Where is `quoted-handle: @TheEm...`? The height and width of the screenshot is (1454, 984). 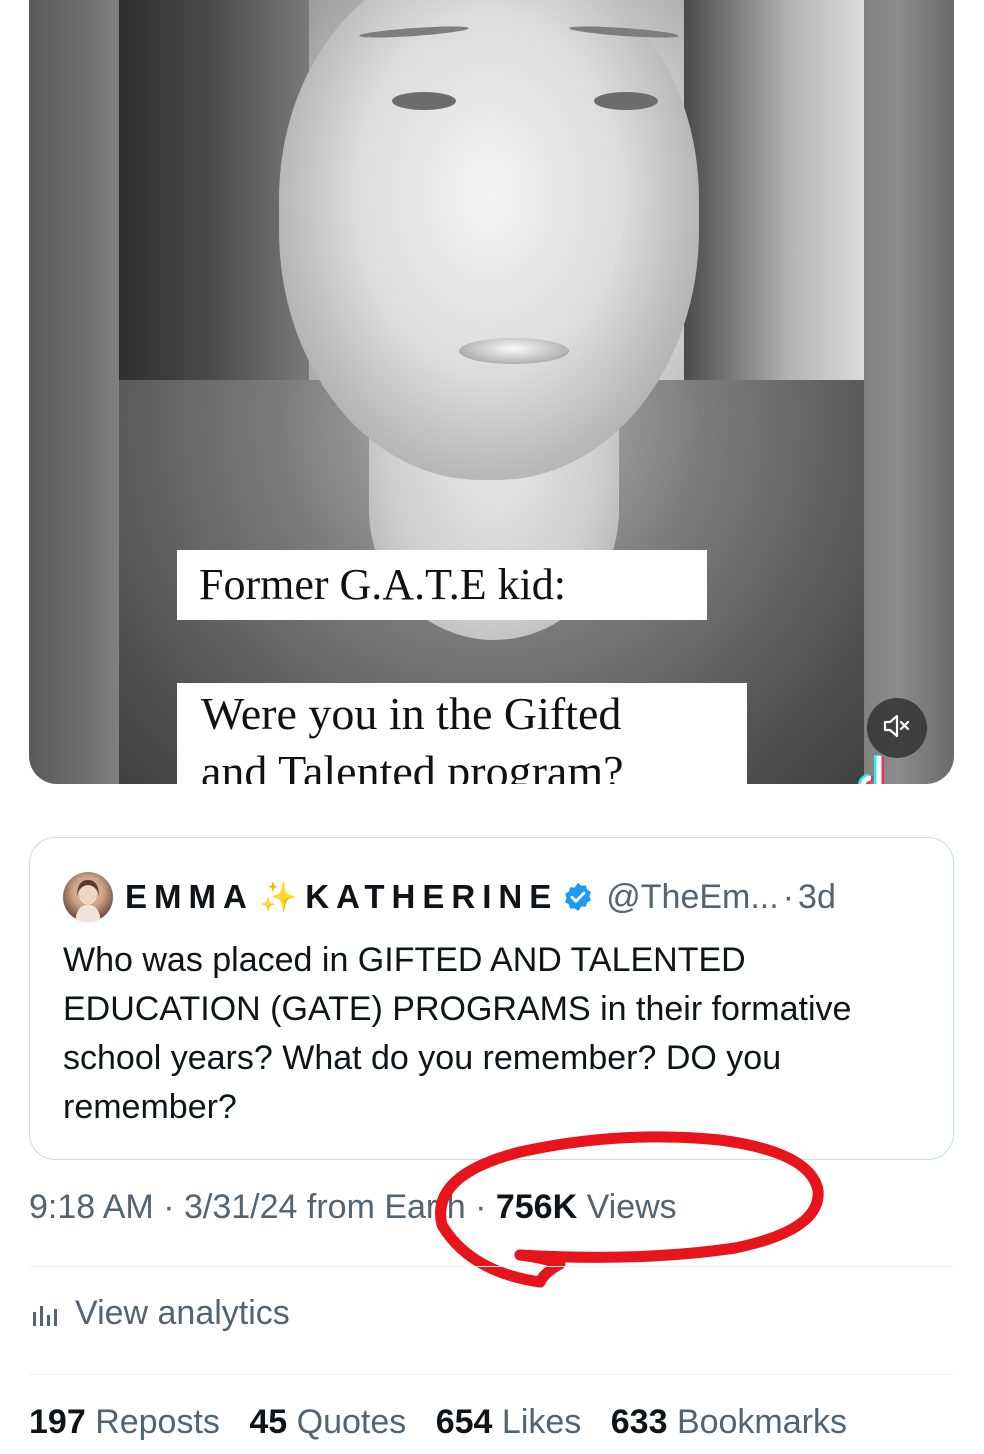 quoted-handle: @TheEm... is located at coordinates (692, 897).